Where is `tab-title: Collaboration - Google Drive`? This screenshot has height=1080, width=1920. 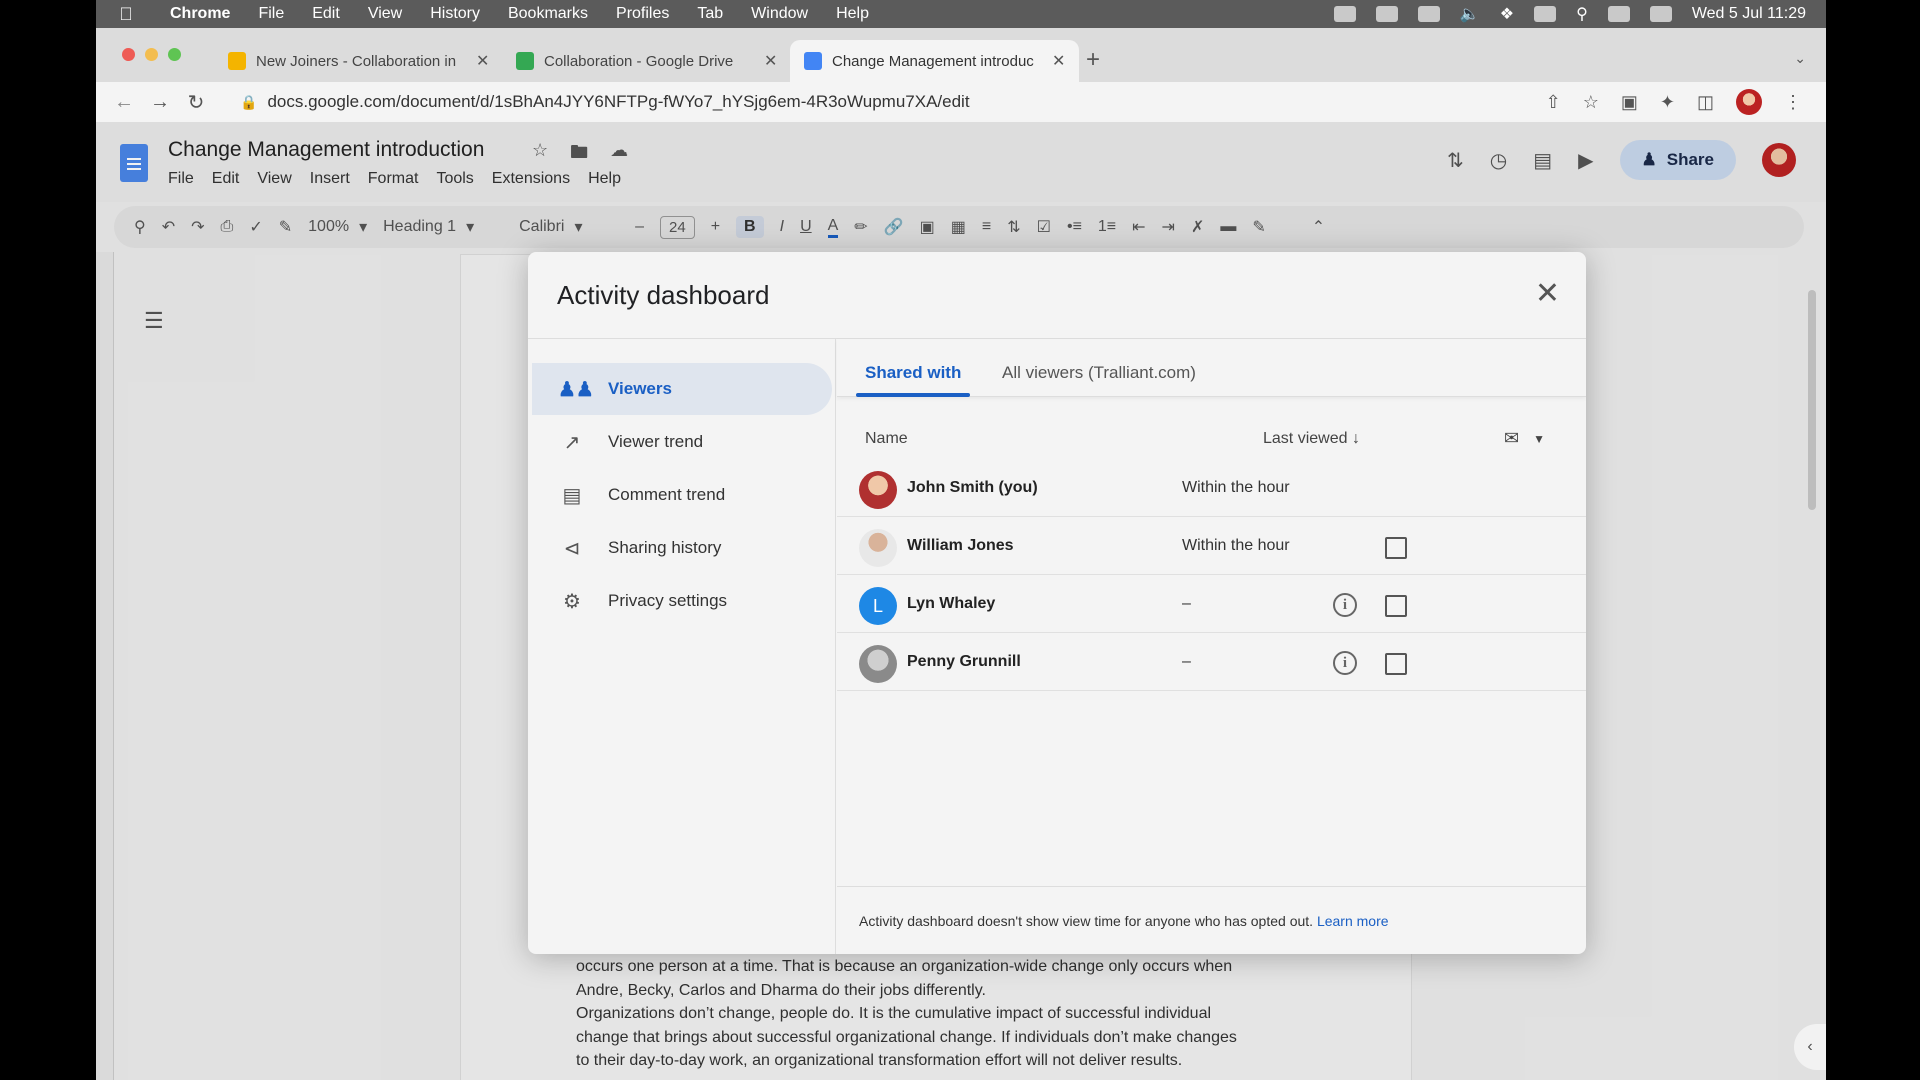 tab-title: Collaboration - Google Drive is located at coordinates (639, 61).